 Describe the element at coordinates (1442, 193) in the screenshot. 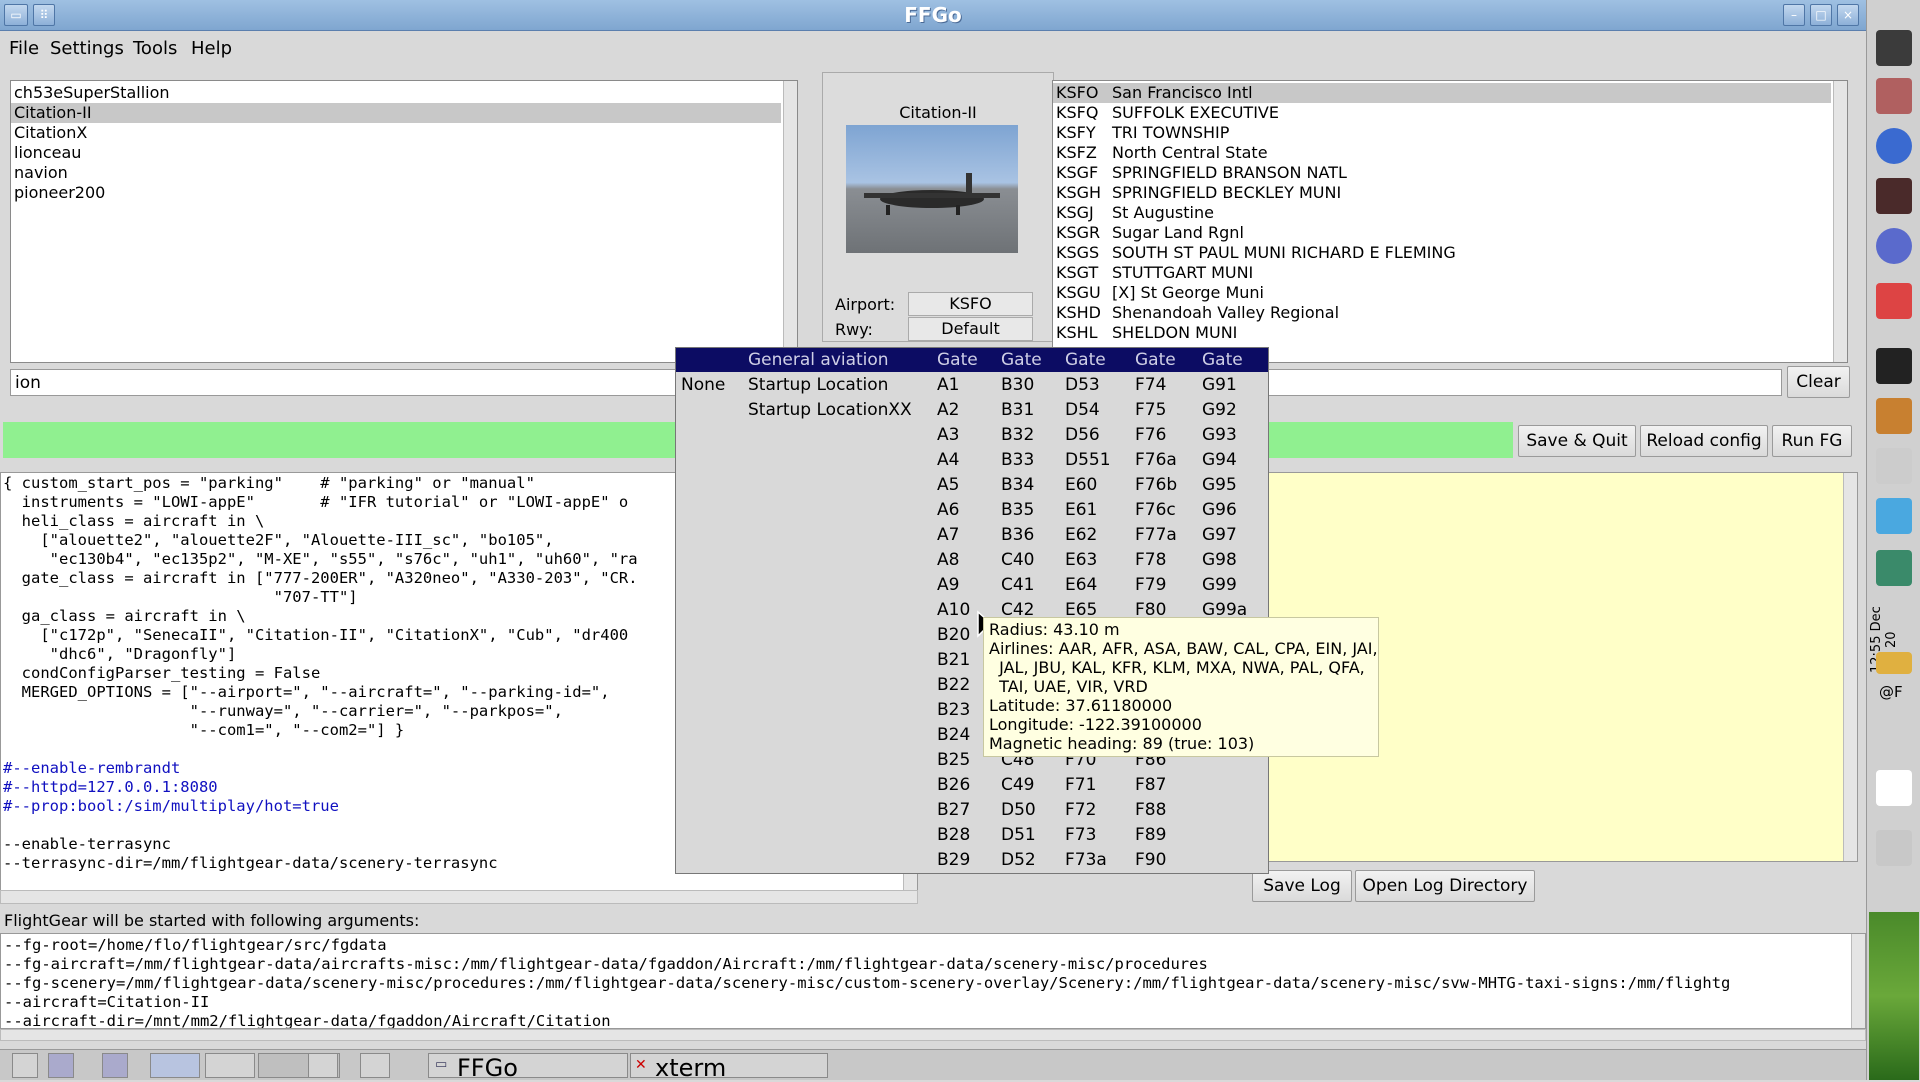

I see `airport-list-item: KSGH SPRINGFIELD BECKLEY MUNI` at that location.